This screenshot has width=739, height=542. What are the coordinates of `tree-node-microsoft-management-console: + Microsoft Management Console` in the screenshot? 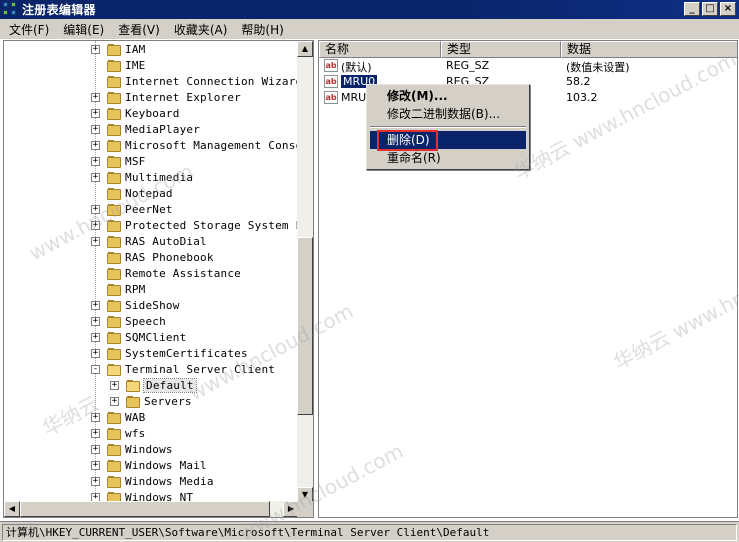 It's located at (151, 146).